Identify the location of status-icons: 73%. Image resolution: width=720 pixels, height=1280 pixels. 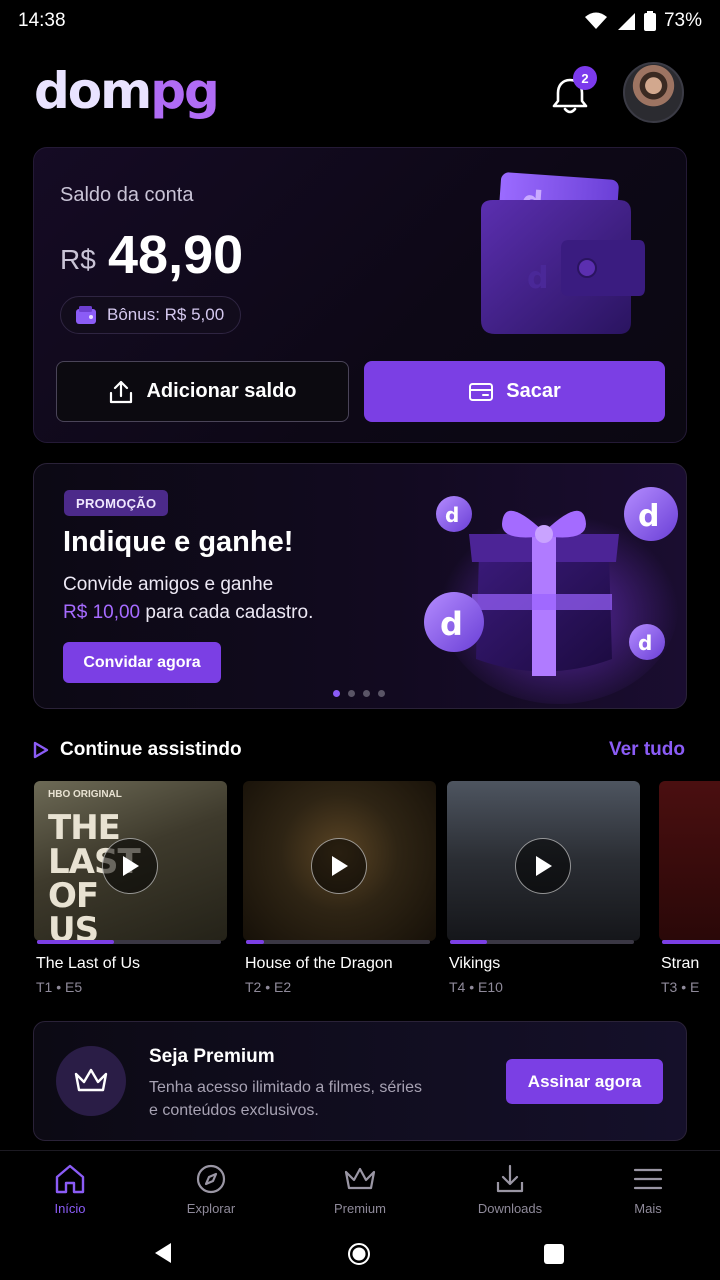
(643, 21).